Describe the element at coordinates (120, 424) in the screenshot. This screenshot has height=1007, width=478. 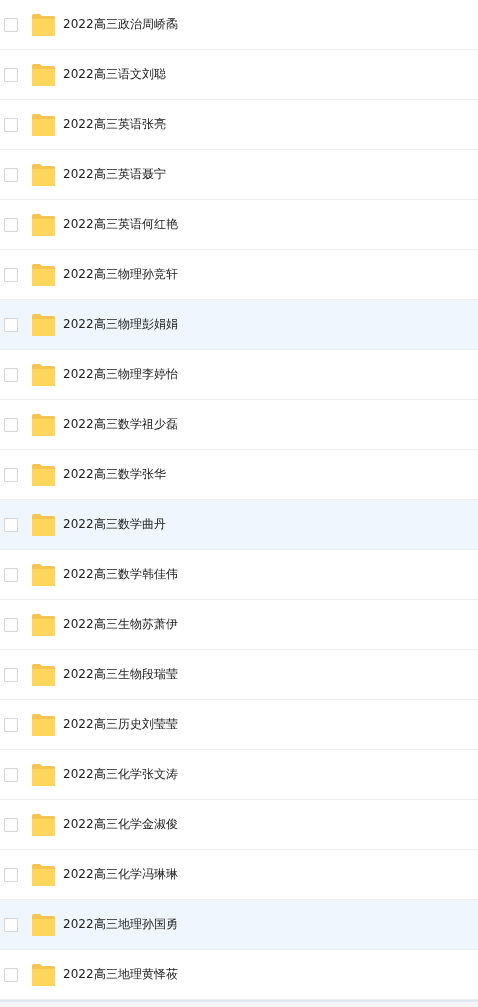
I see `folder-name: 2022高三数学祖少磊` at that location.